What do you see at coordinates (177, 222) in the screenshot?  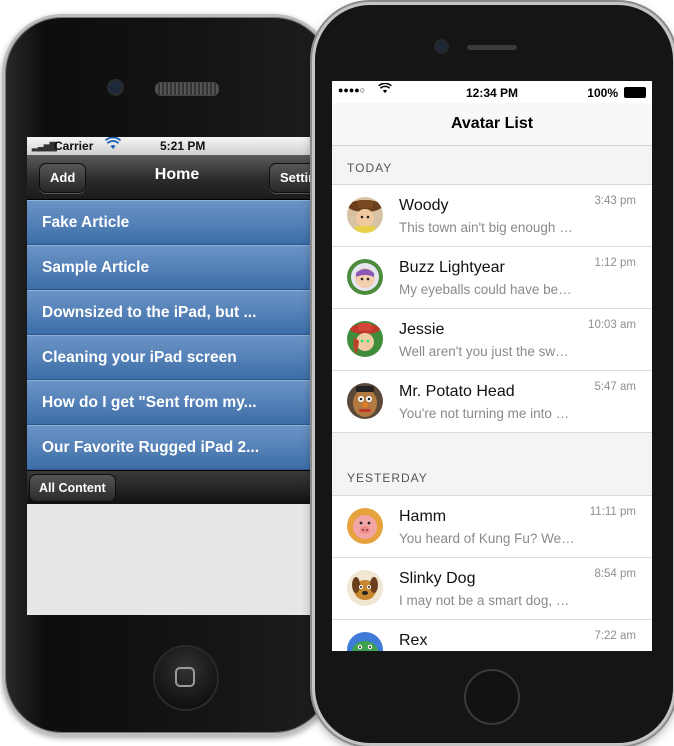 I see `list-item: Fake Article` at bounding box center [177, 222].